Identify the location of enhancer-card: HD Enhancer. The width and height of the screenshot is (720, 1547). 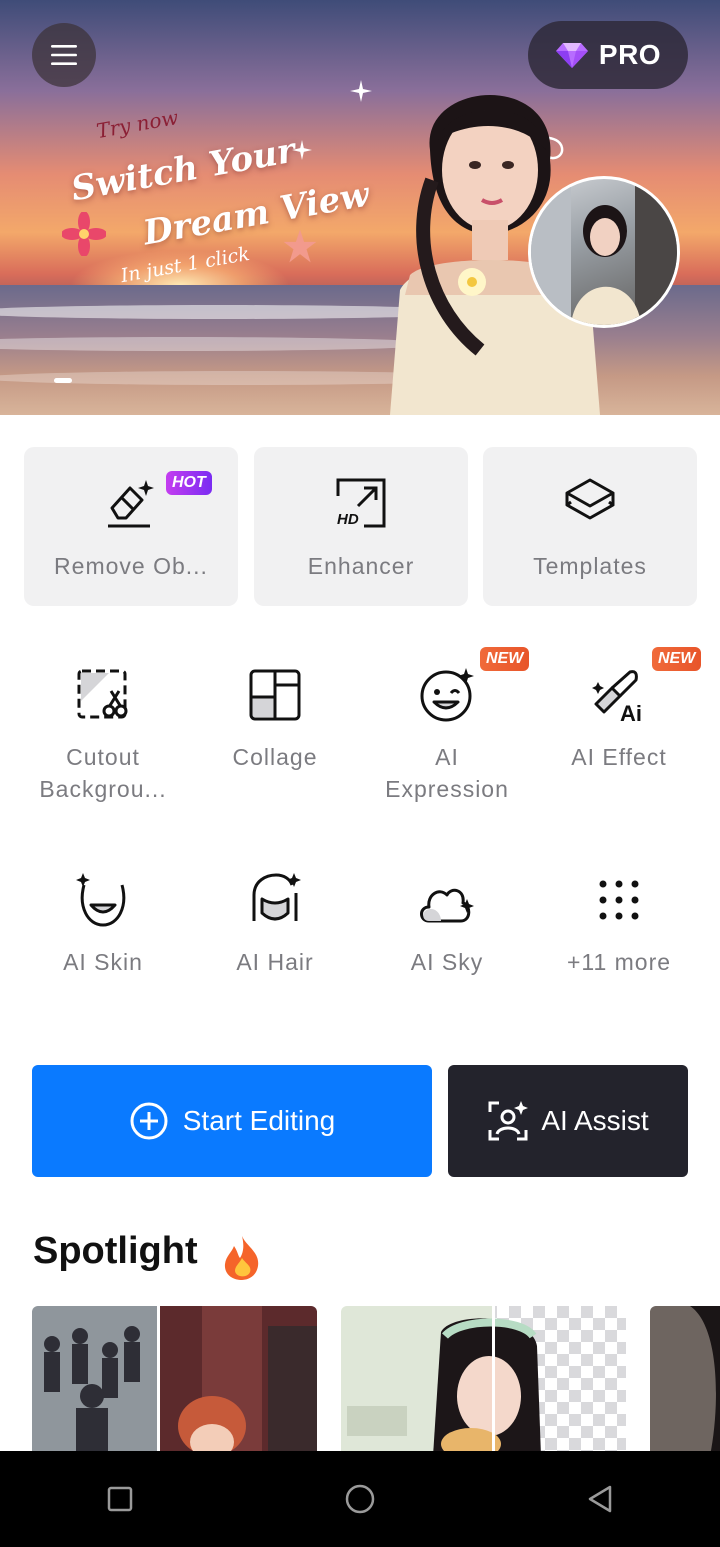
(361, 526).